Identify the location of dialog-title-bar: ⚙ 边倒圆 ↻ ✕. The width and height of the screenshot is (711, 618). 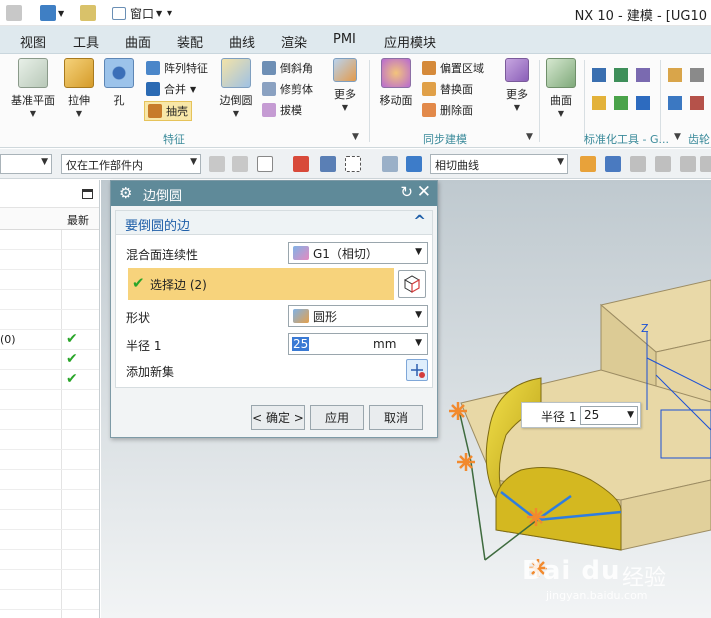
(274, 193).